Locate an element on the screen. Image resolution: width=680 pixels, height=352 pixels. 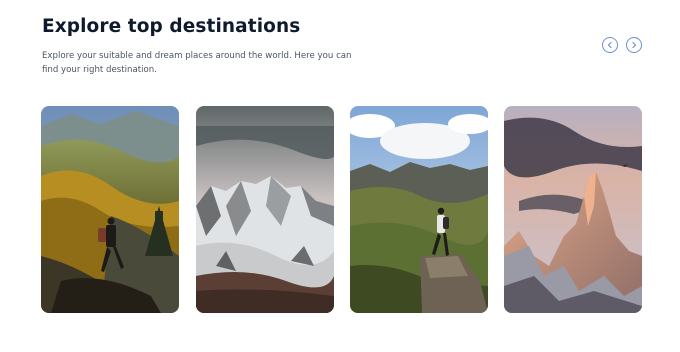
chevron-left-icon is located at coordinates (610, 45).